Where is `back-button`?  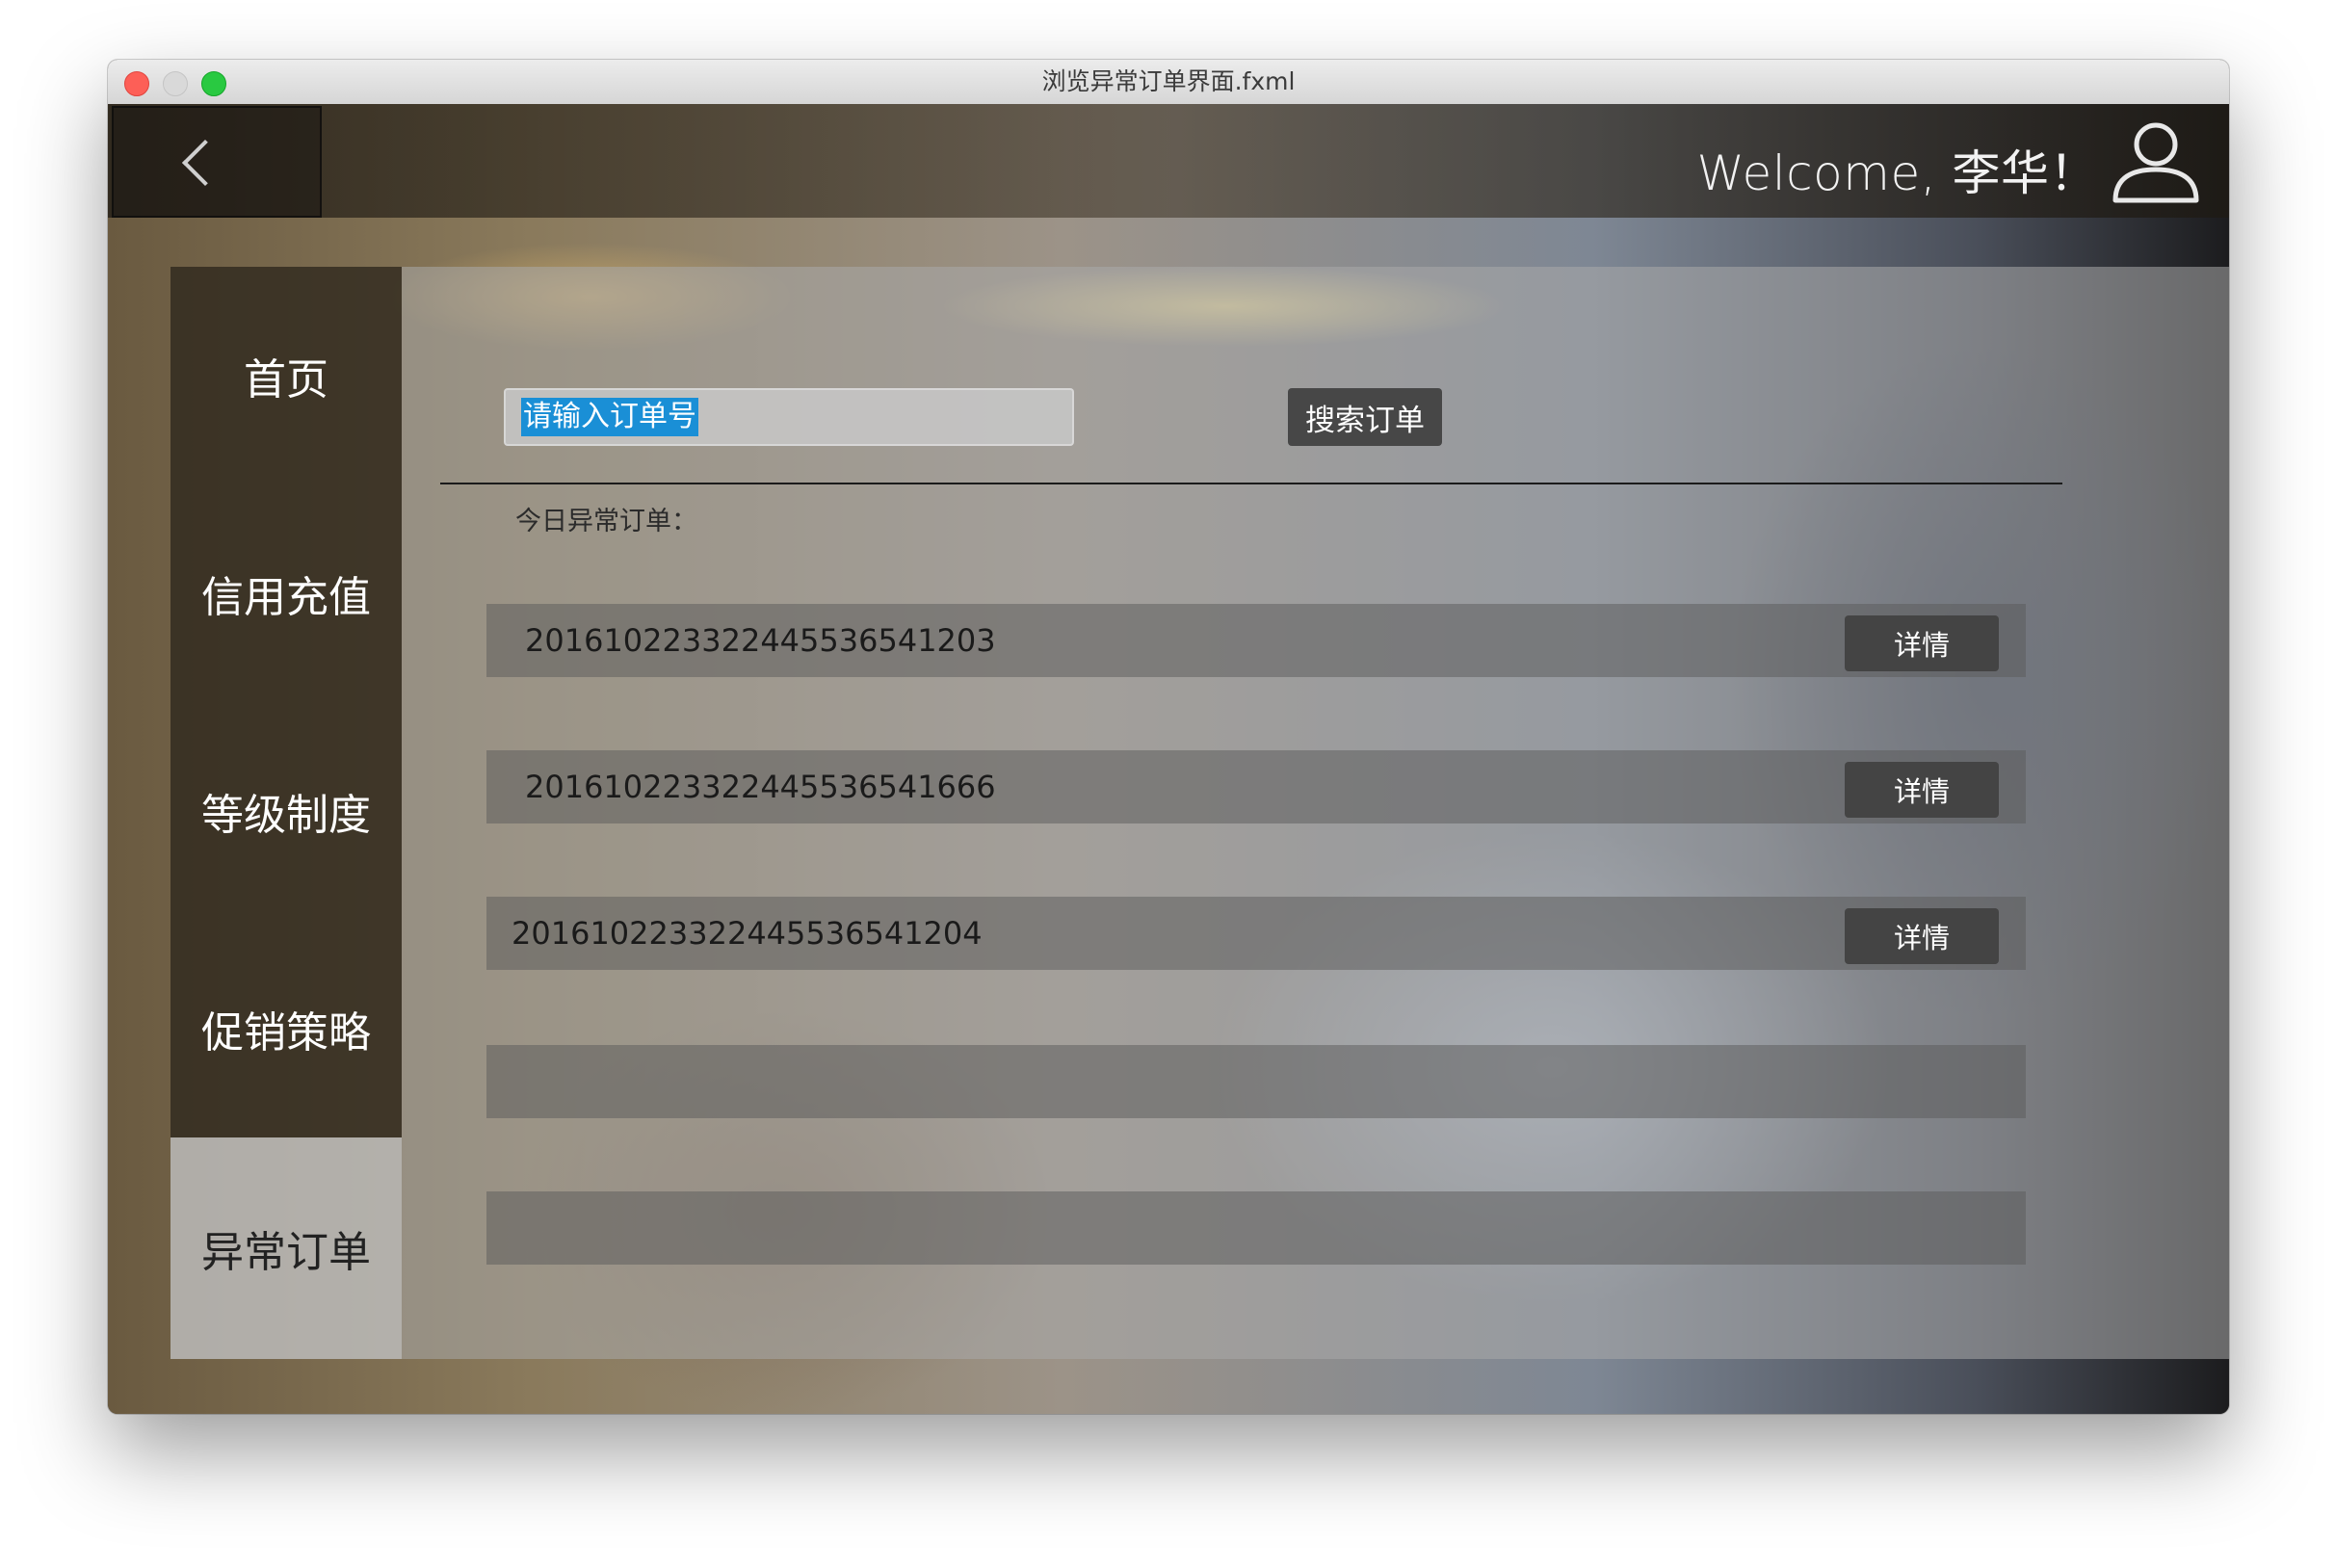
back-button is located at coordinates (217, 162).